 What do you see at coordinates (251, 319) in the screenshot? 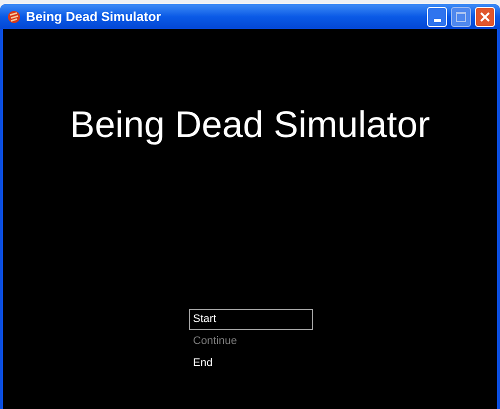
I see `menu-item: Start` at bounding box center [251, 319].